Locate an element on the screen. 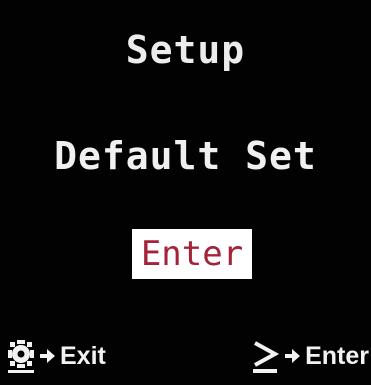  current-option: Default Set is located at coordinates (185, 156).